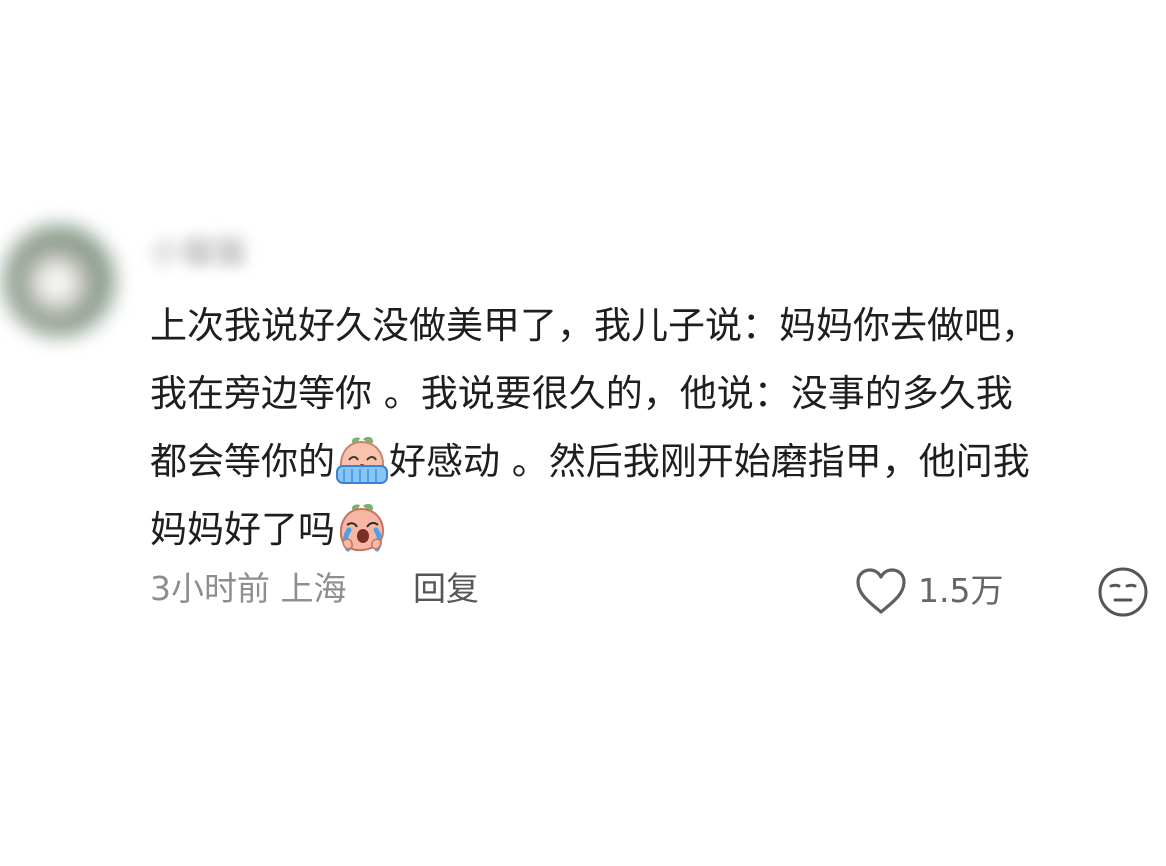  I want to click on comment-line-2: 我在旁边等你 。我说要很久的，他说：没事的多久我, so click(645, 394).